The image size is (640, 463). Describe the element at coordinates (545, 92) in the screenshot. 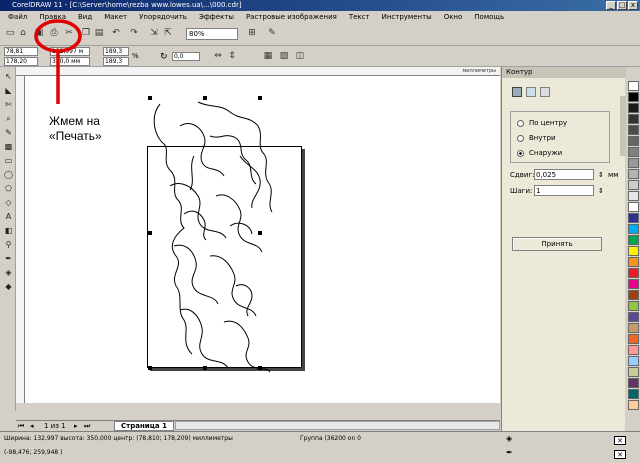

I see `contour-accel-icon` at that location.